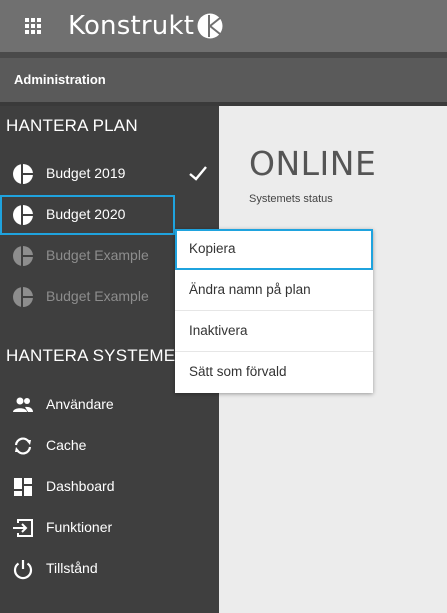 Image resolution: width=447 pixels, height=613 pixels. Describe the element at coordinates (274, 249) in the screenshot. I see `menu-item-copy: Kopiera` at that location.